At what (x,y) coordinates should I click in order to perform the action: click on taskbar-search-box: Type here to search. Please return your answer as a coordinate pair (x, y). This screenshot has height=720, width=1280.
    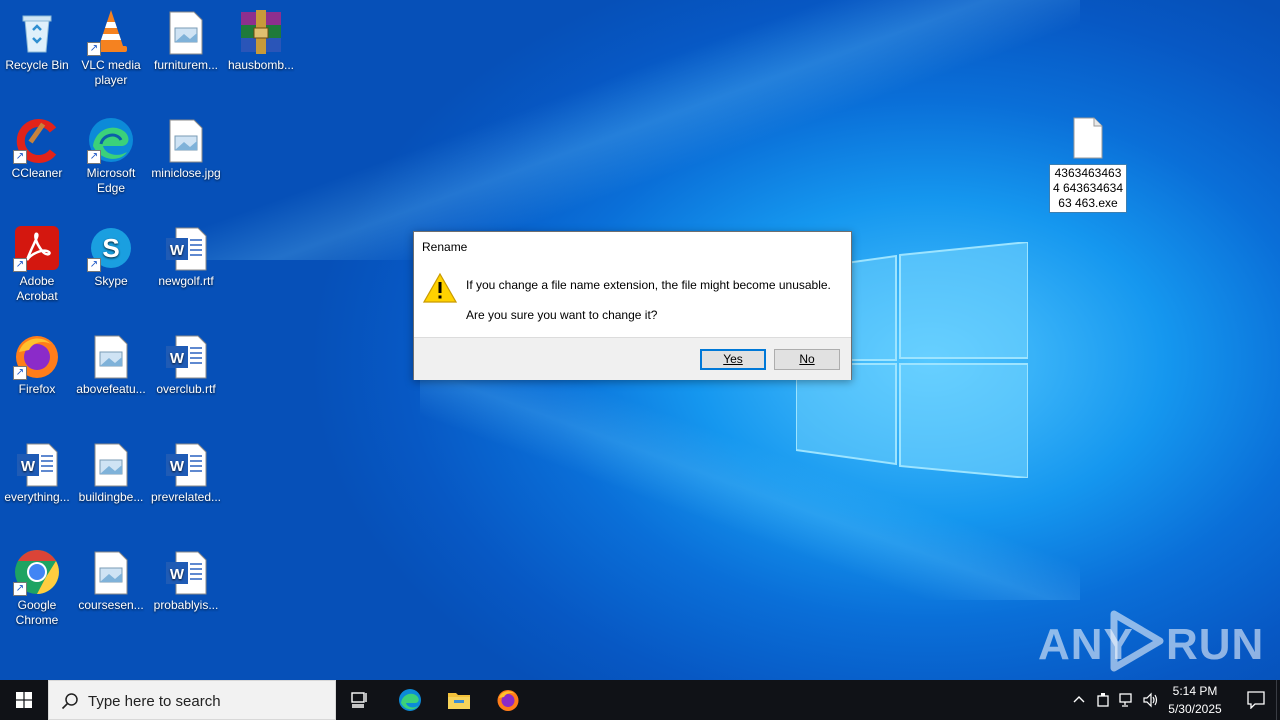
    Looking at the image, I should click on (192, 700).